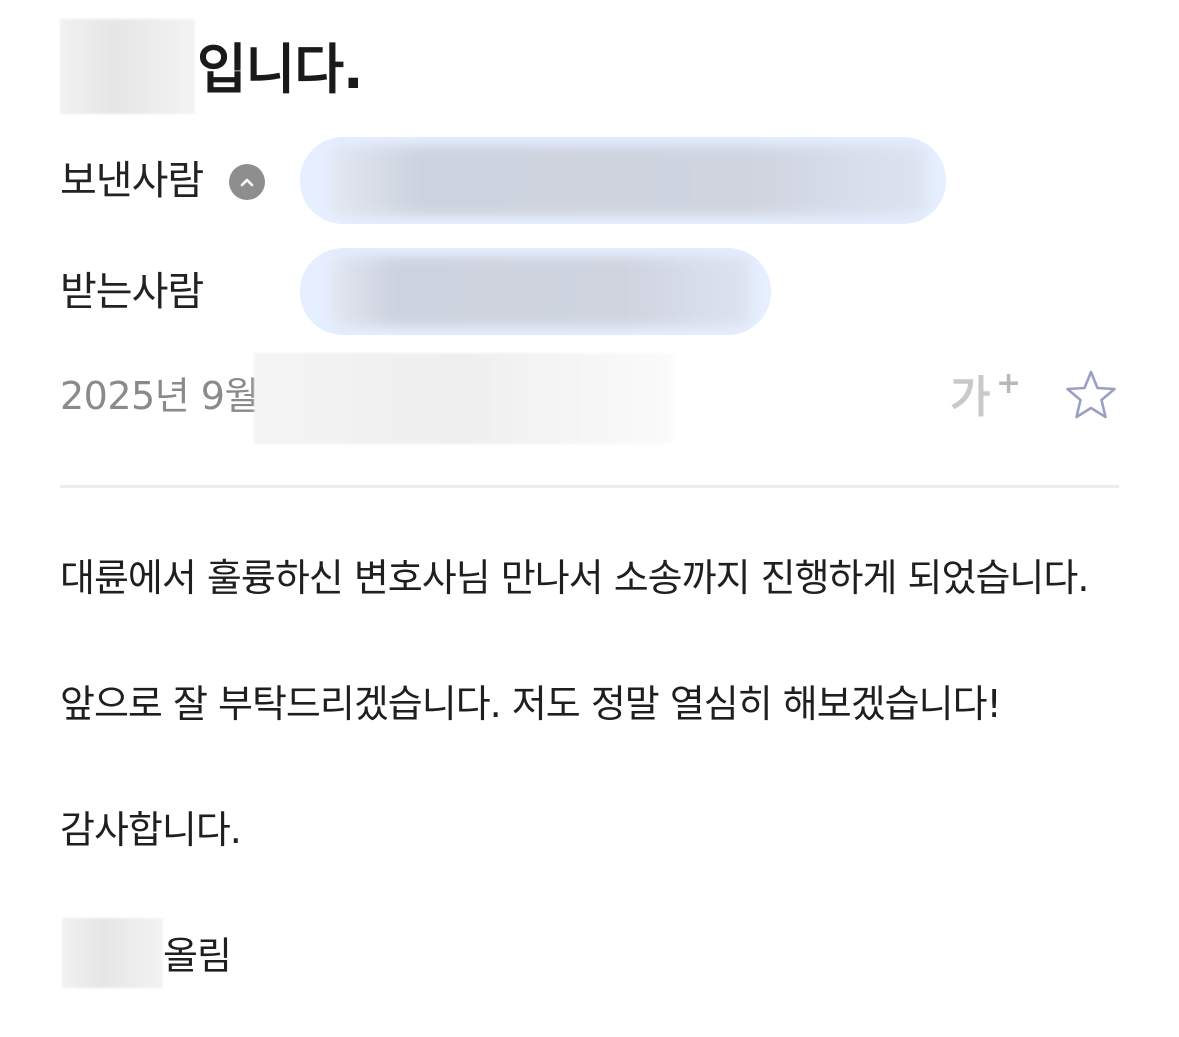 This screenshot has width=1179, height=1037. I want to click on star-outline-icon, so click(1091, 394).